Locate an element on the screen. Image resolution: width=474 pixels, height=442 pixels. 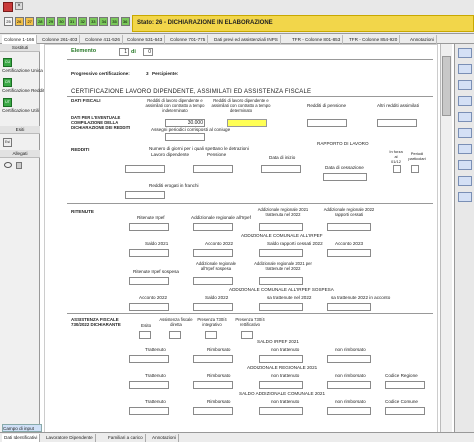
toolbar-button-26: 26 is located at coordinates (19, 21).